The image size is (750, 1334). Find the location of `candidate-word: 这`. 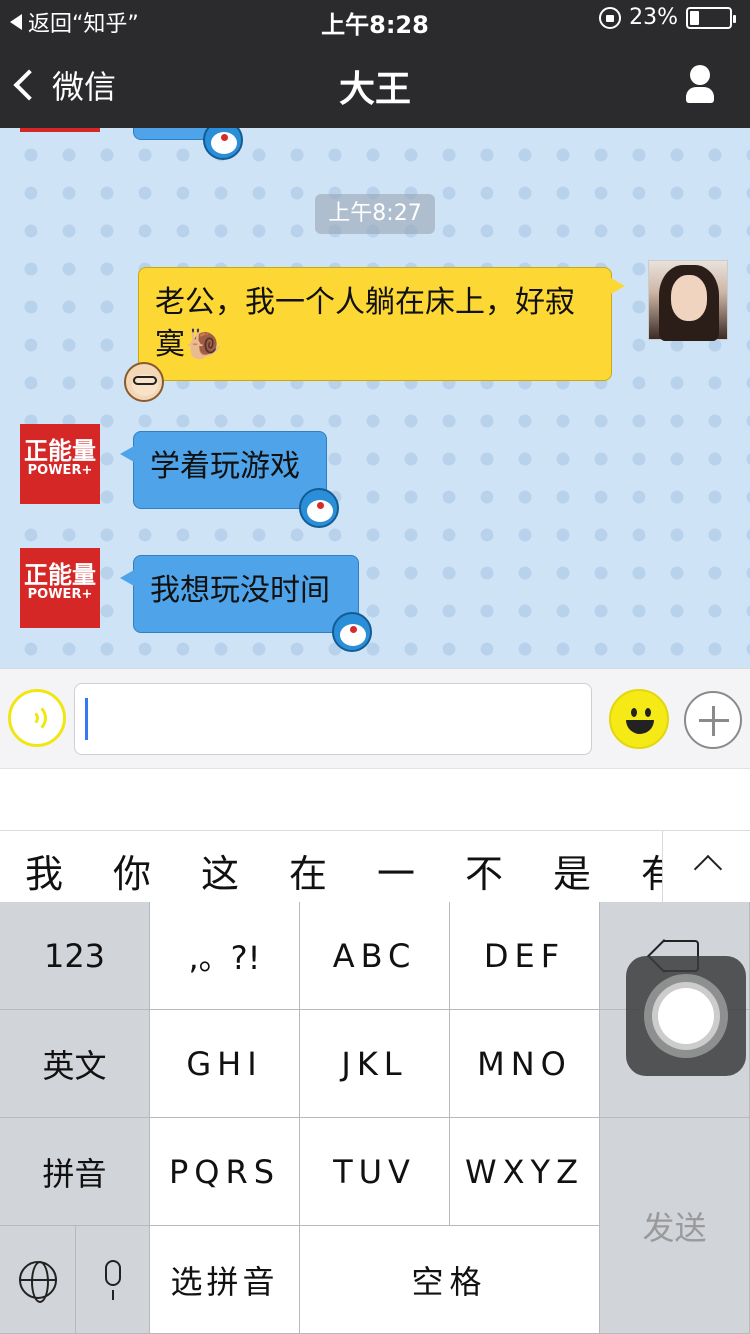

candidate-word: 这 is located at coordinates (220, 870).